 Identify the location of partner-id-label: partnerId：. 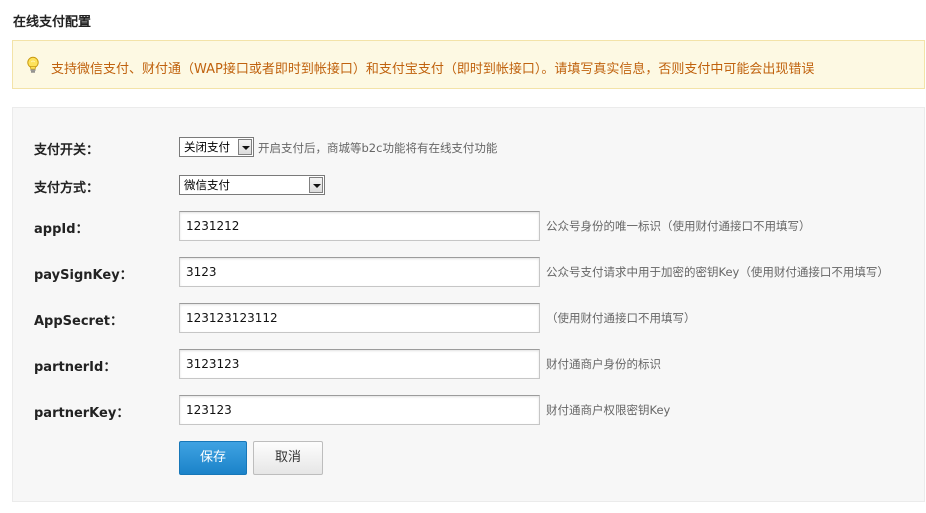
(75, 367).